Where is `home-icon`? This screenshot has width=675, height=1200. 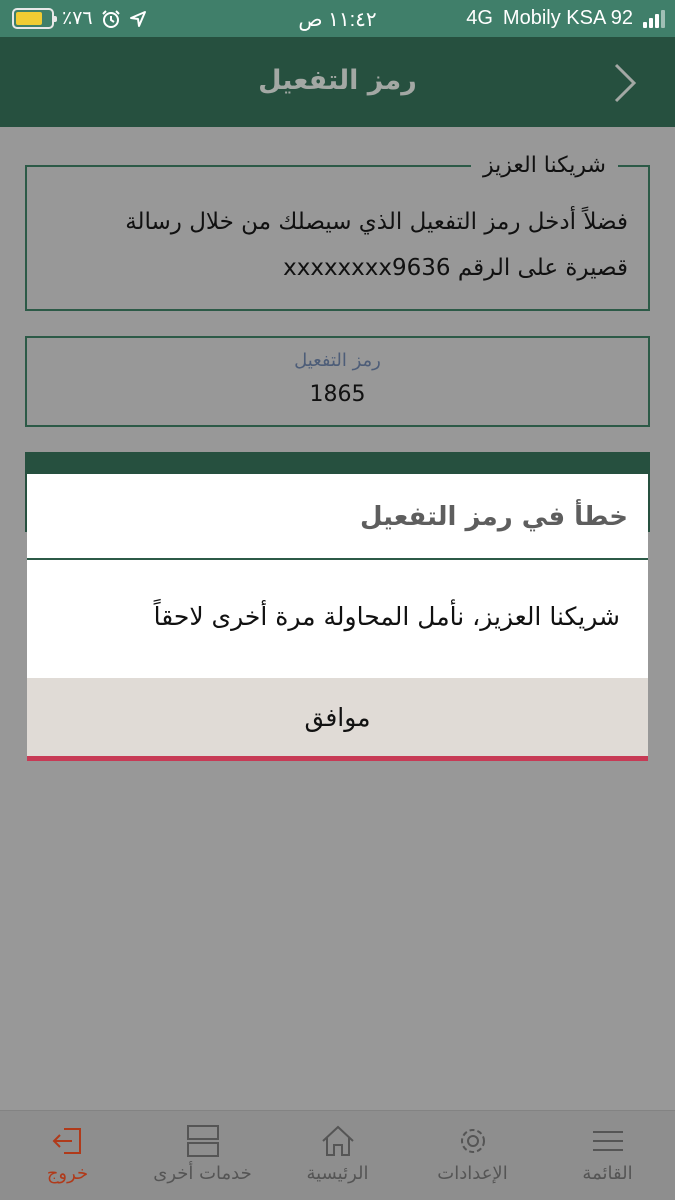 home-icon is located at coordinates (337, 1140).